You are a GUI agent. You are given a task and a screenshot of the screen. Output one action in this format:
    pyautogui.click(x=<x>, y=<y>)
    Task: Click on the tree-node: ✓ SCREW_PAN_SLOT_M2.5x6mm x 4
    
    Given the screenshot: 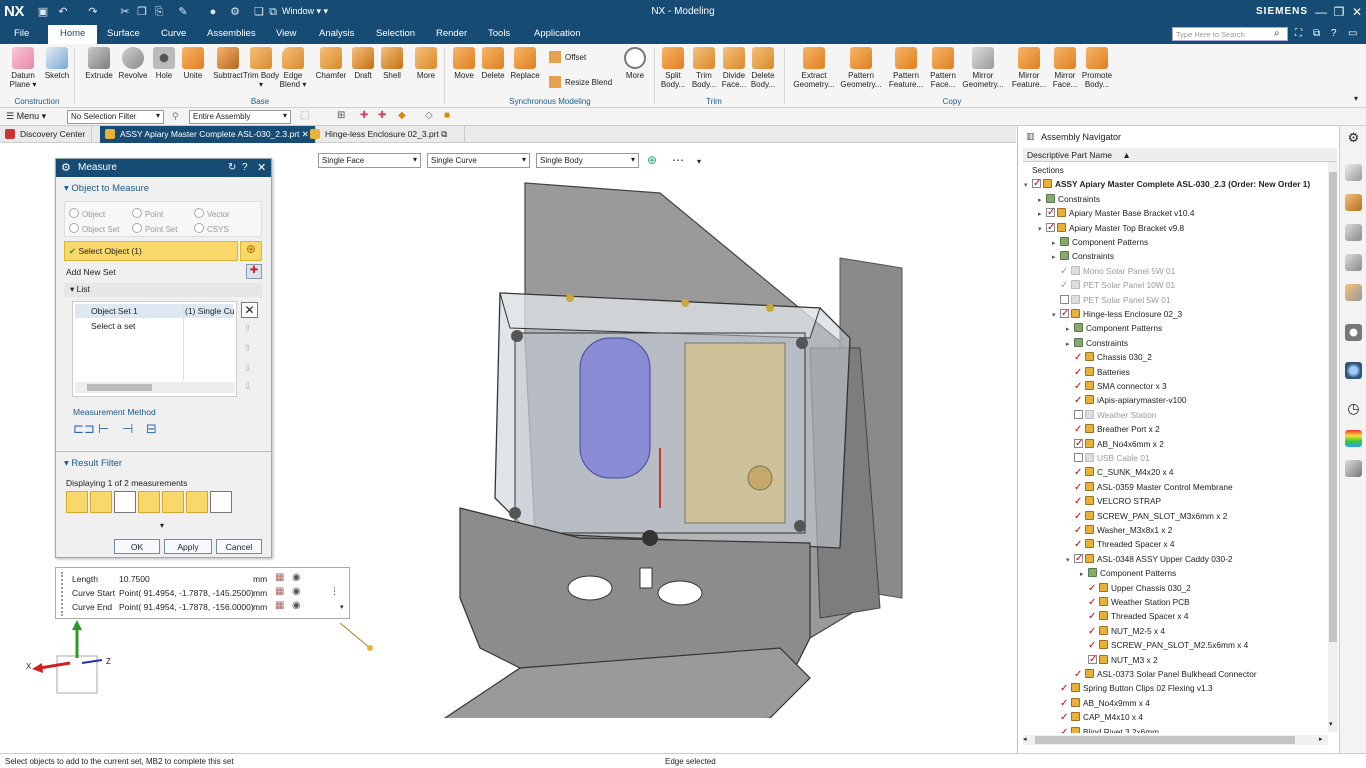 What is the action you would take?
    pyautogui.click(x=1164, y=645)
    